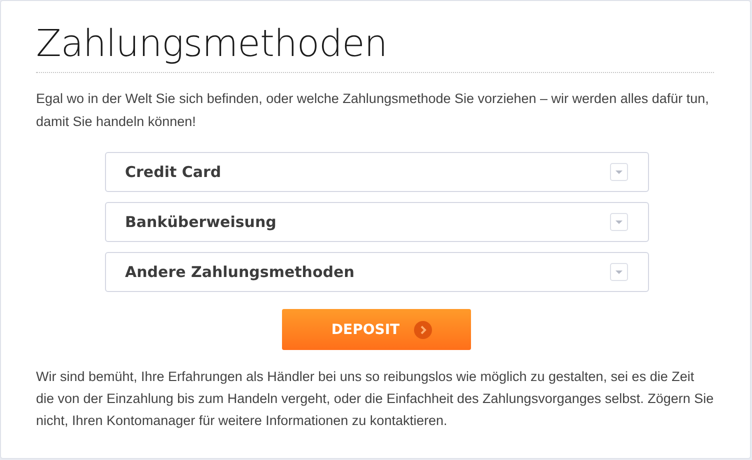 This screenshot has height=460, width=752. What do you see at coordinates (377, 272) in the screenshot?
I see `payment-method-accordion: Andere Zahlungsmethoden` at bounding box center [377, 272].